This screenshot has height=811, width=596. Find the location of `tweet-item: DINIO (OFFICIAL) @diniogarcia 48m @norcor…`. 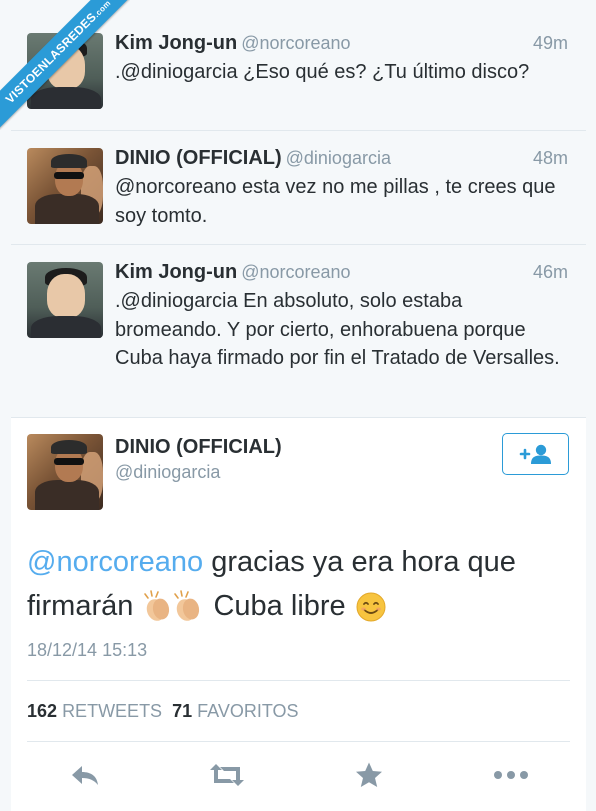

tweet-item: DINIO (OFFICIAL) @diniogarcia 48m @norcor… is located at coordinates (298, 188).